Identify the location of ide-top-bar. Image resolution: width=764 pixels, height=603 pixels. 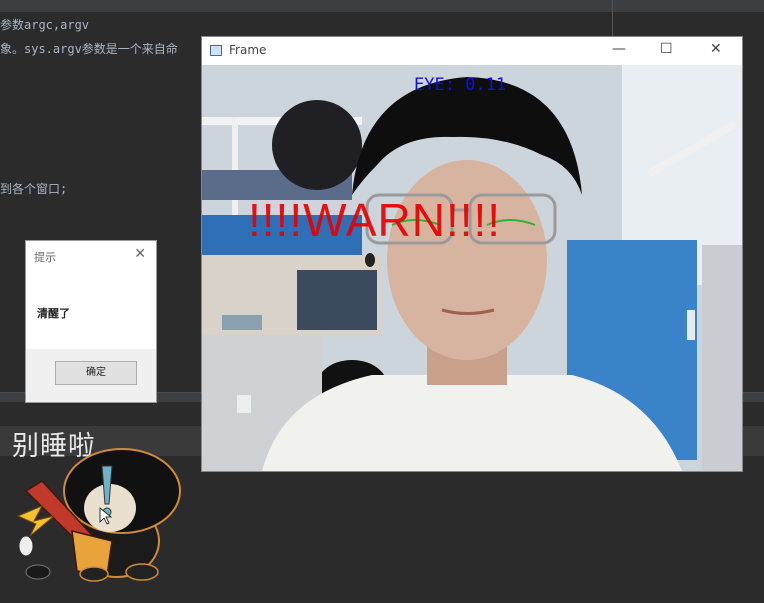
(382, 6).